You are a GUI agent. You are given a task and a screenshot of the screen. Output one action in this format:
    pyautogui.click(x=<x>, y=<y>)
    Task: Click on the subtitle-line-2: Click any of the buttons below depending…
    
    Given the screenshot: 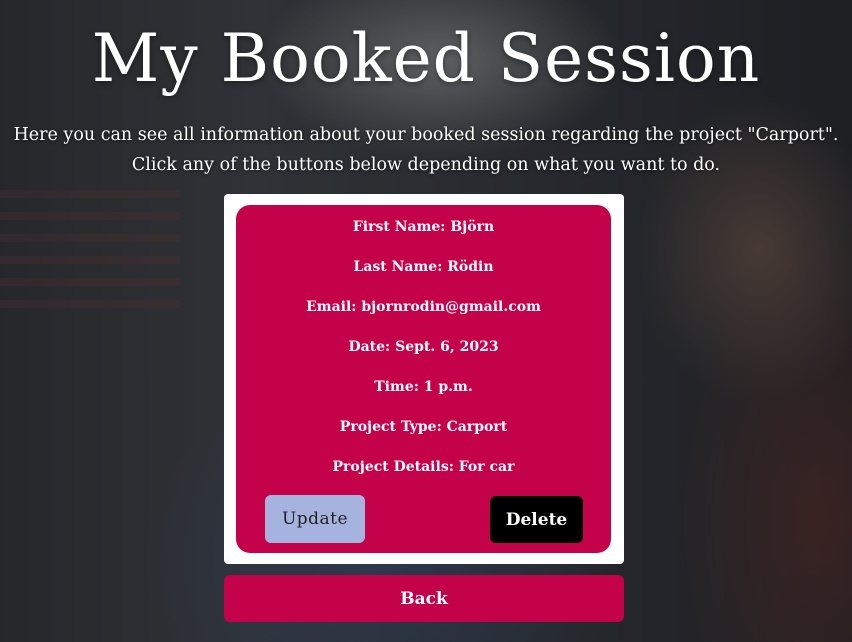 What is the action you would take?
    pyautogui.click(x=426, y=165)
    